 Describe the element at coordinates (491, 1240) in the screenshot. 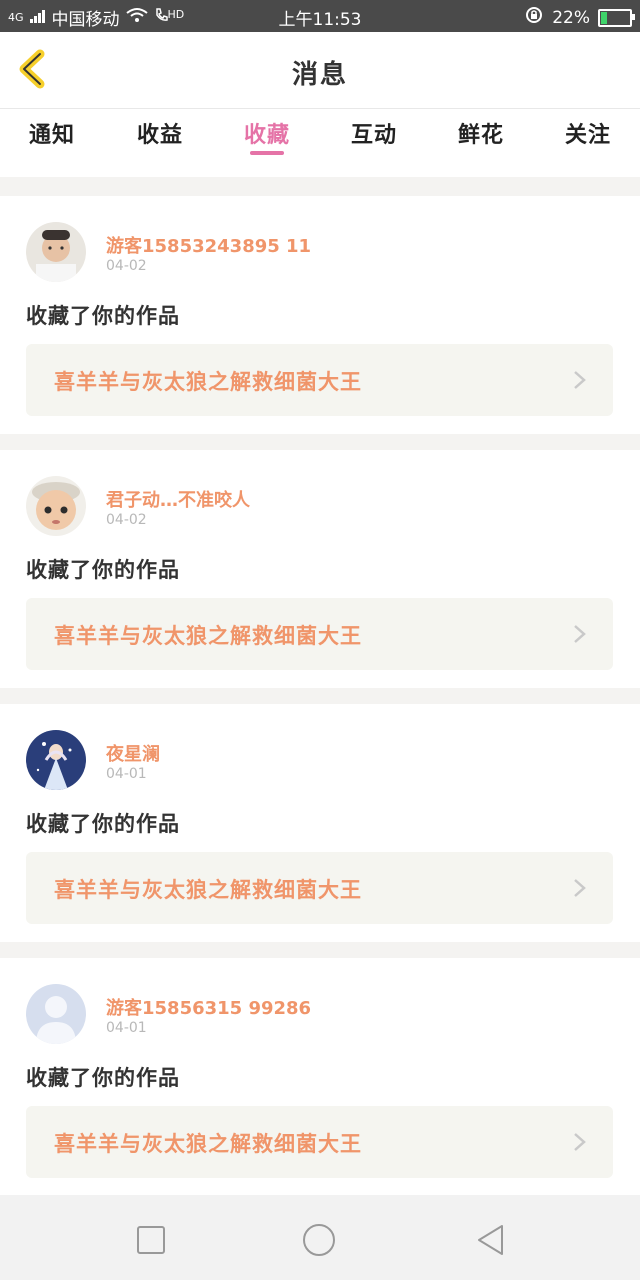

I see `triangle-back-icon` at that location.